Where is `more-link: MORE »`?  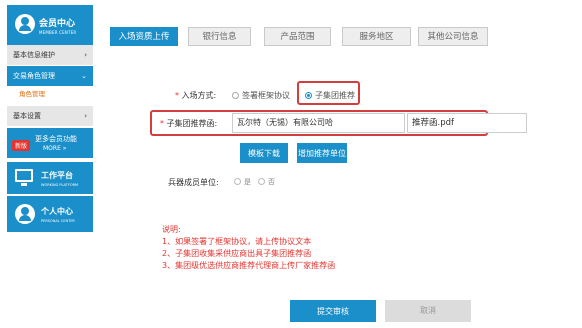
more-link: MORE » is located at coordinates (55, 148).